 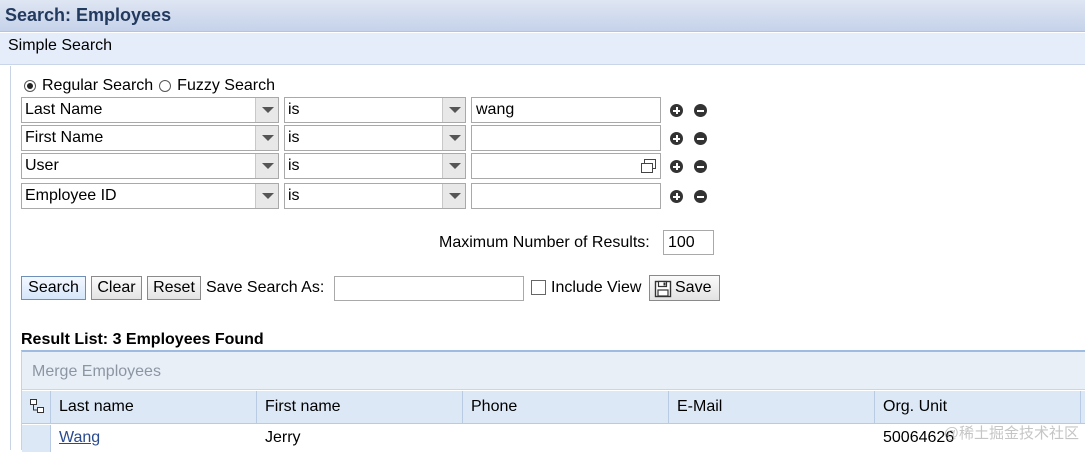 What do you see at coordinates (596, 288) in the screenshot?
I see `include-view-label: Include View` at bounding box center [596, 288].